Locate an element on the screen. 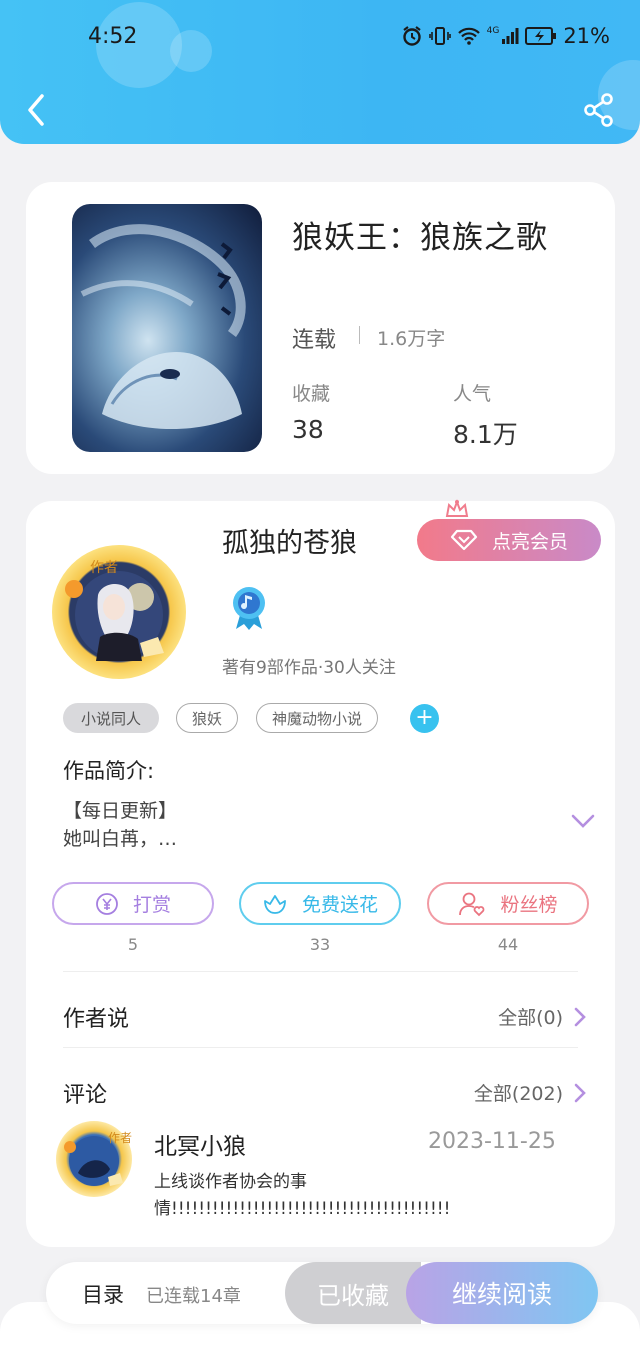 This screenshot has height=1370, width=640. book-cover is located at coordinates (167, 328).